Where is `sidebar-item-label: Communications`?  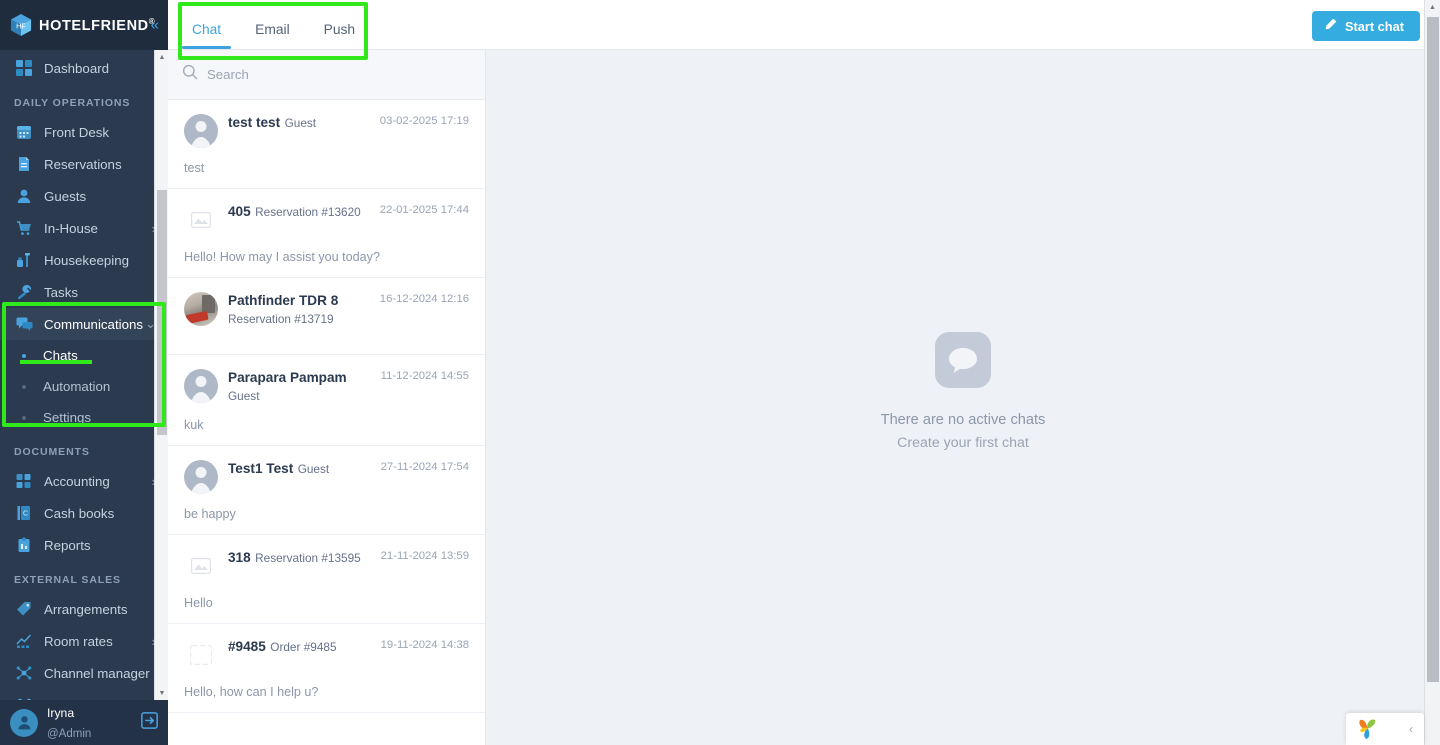
sidebar-item-label: Communications is located at coordinates (94, 324).